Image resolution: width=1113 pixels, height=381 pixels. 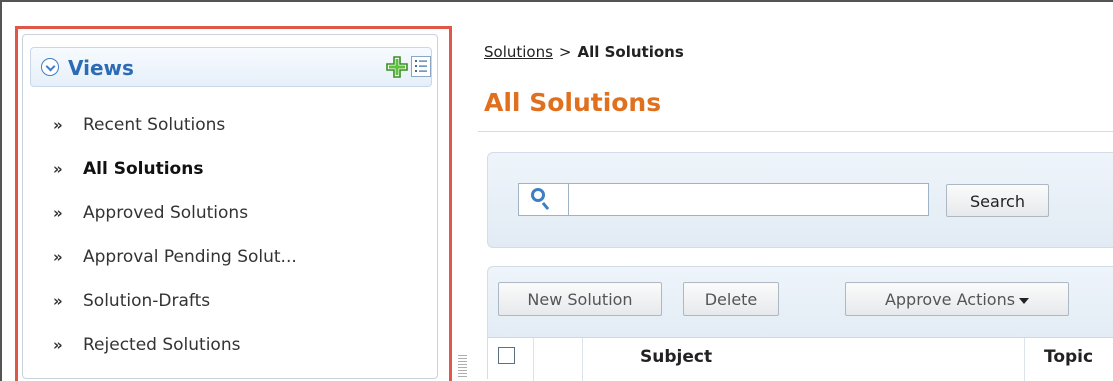 What do you see at coordinates (50, 67) in the screenshot?
I see `chevron-down-circle-icon` at bounding box center [50, 67].